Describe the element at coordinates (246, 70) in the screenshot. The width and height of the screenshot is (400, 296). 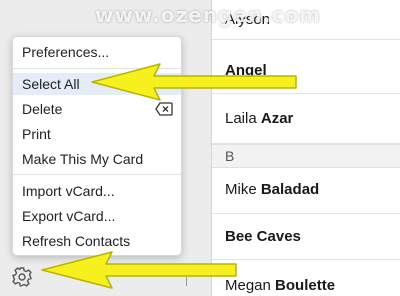
I see `contact-name: Angel` at that location.